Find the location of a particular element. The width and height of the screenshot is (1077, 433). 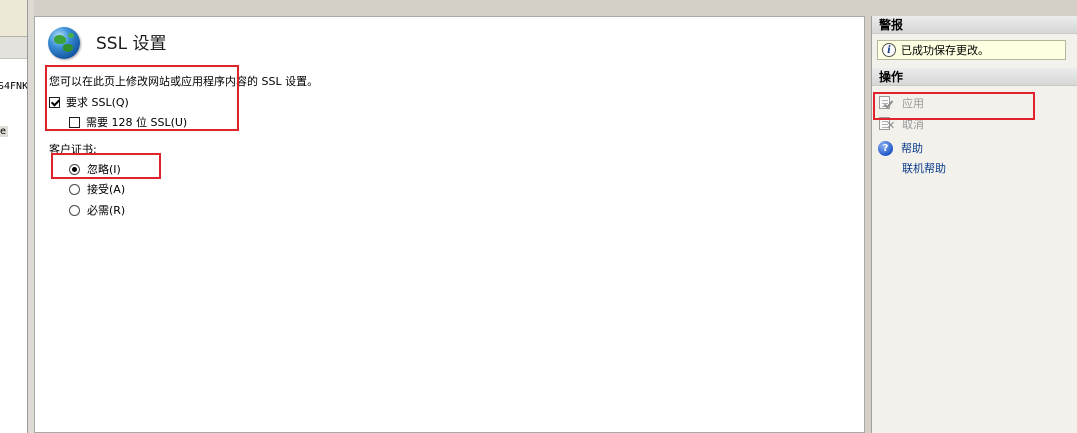

require-ssl-checkbox is located at coordinates (54, 102).